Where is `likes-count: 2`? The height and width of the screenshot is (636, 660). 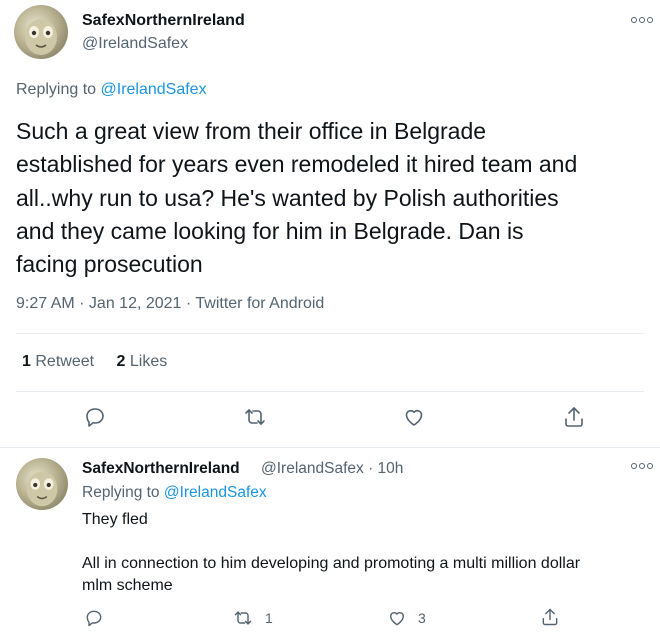 likes-count: 2 is located at coordinates (121, 361).